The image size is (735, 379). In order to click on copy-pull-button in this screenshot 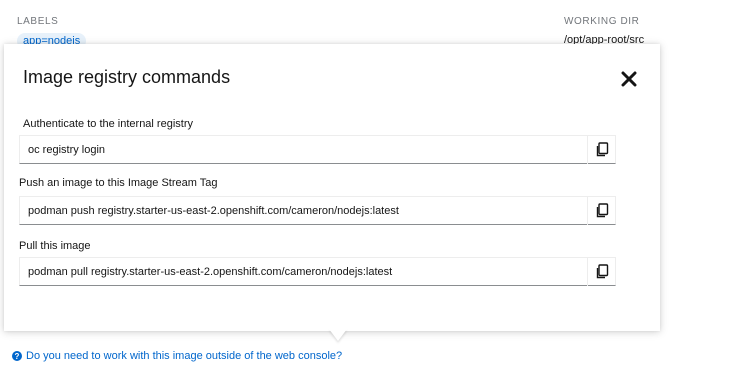, I will do `click(601, 271)`.